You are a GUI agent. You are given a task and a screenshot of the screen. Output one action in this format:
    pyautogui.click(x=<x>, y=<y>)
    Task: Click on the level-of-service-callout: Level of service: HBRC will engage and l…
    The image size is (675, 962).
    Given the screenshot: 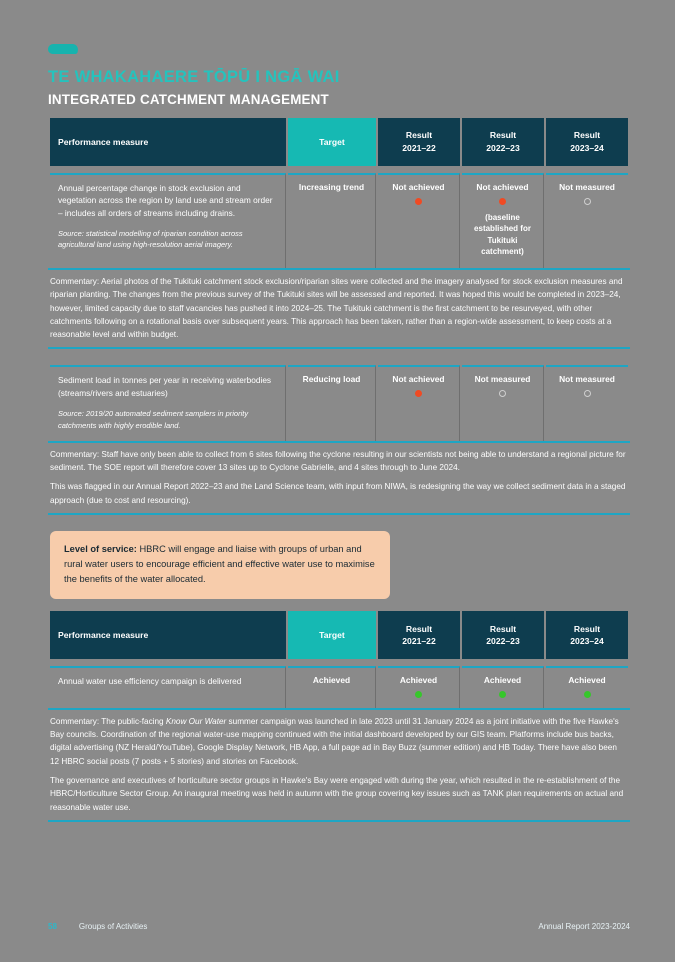 What is the action you would take?
    pyautogui.click(x=220, y=565)
    